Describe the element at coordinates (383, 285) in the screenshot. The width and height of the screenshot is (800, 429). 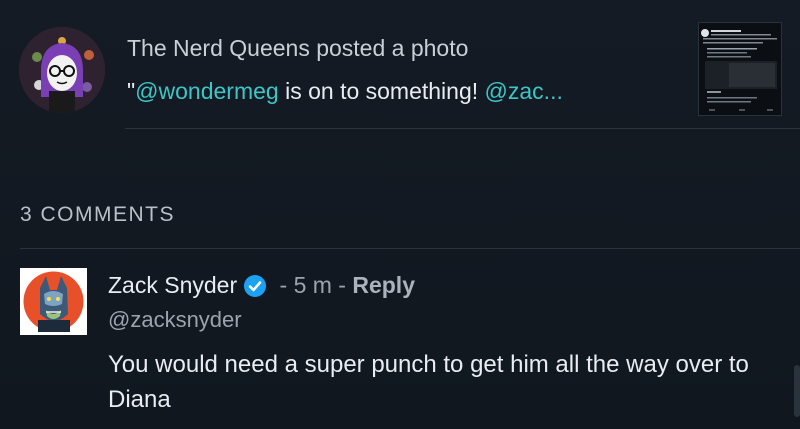
I see `reply-button: Reply` at that location.